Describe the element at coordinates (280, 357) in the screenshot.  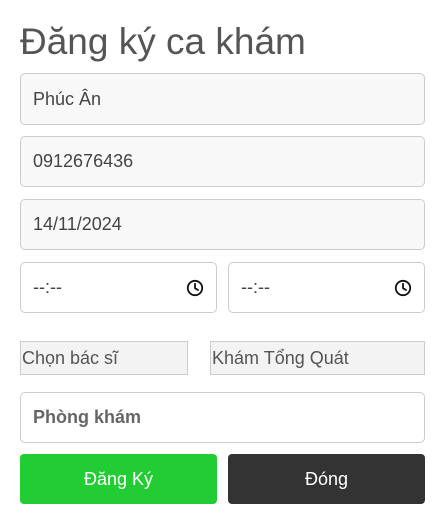
I see `exam-type-select-value: Khám Tổng Quát` at that location.